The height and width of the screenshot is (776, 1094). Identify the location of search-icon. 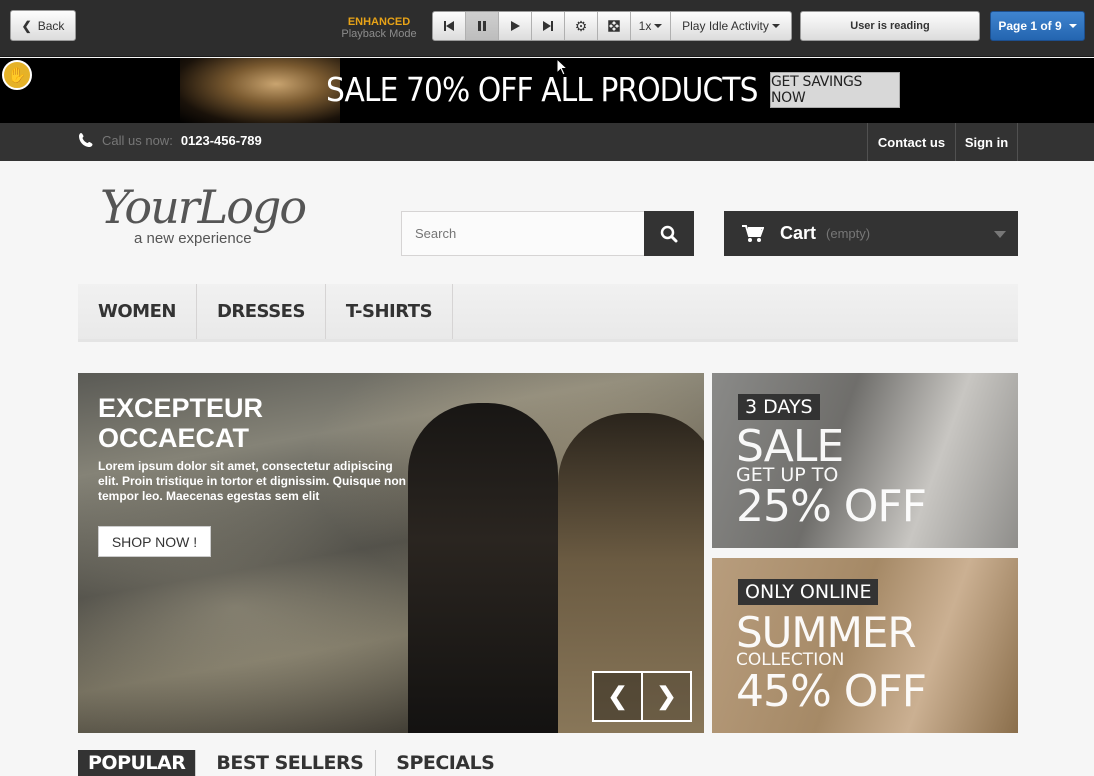
(669, 233).